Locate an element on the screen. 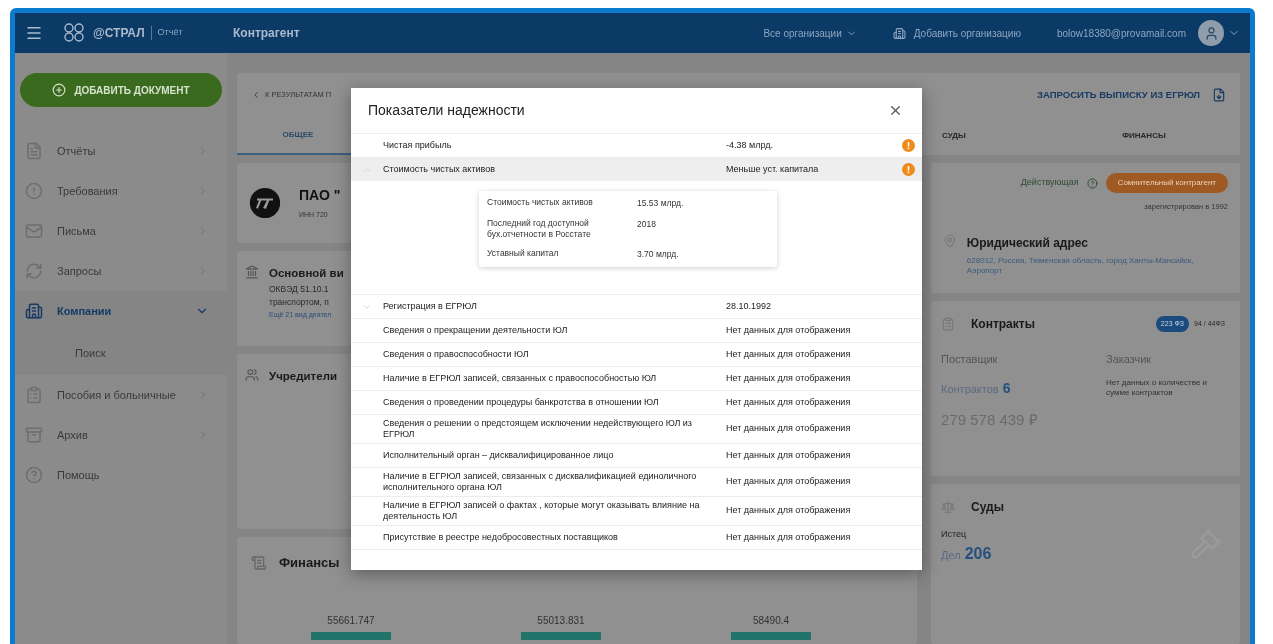 Image resolution: width=1273 pixels, height=644 pixels. alert-circle-icon is located at coordinates (34, 191).